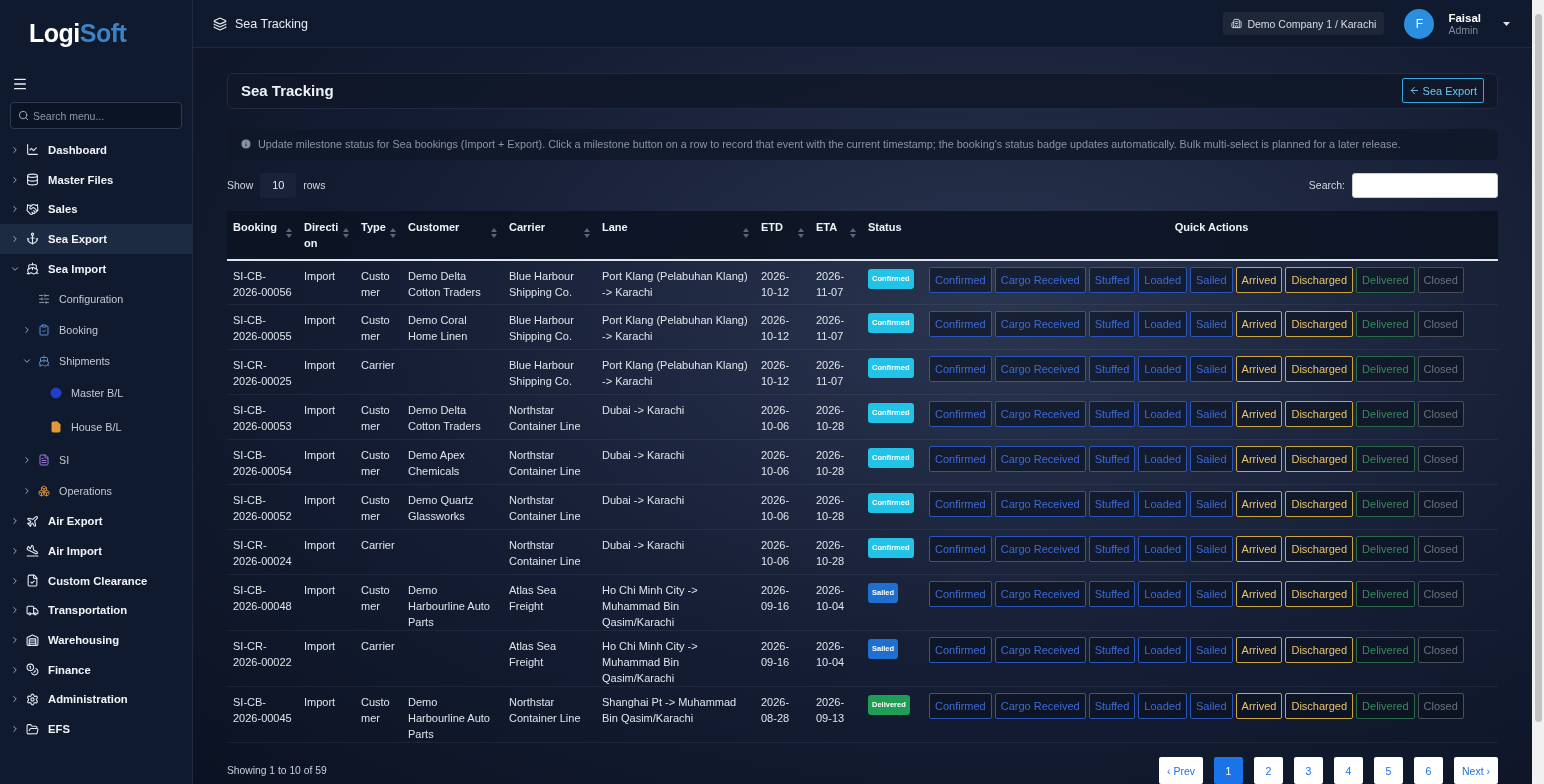  I want to click on back-button: Sea Export, so click(1442, 91).